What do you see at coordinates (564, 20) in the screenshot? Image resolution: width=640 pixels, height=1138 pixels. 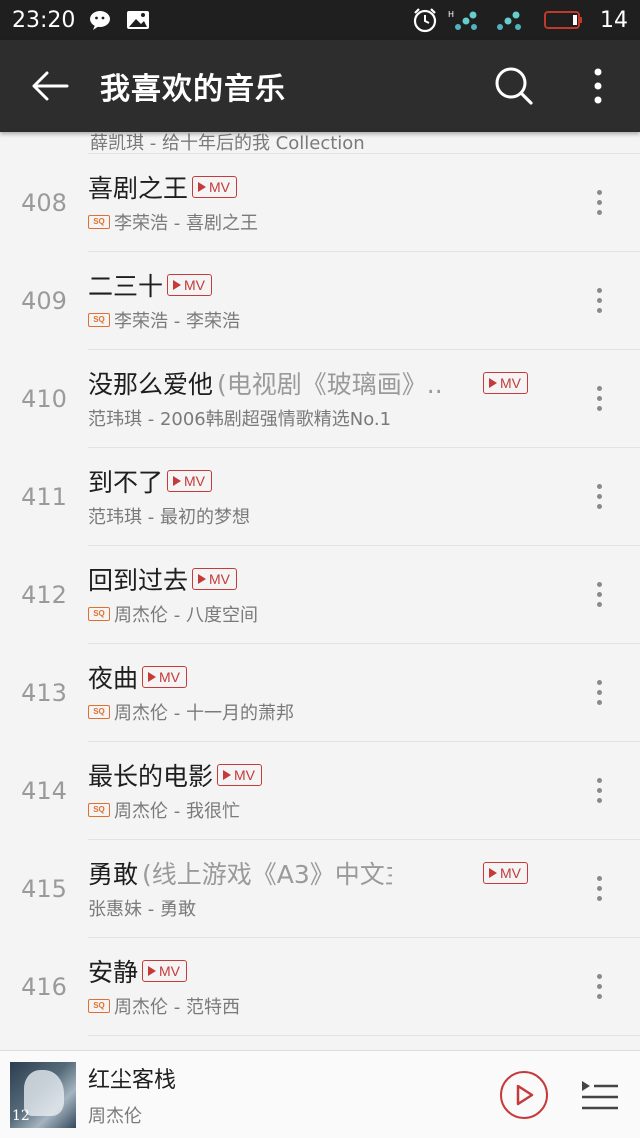 I see `battery-icon` at bounding box center [564, 20].